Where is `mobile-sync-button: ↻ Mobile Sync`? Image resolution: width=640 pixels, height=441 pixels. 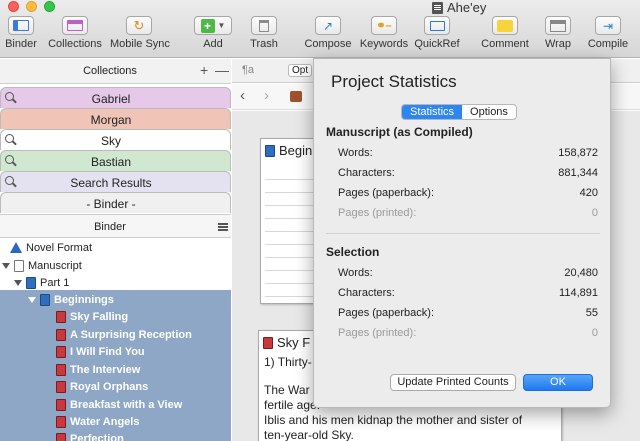 mobile-sync-button: ↻ Mobile Sync is located at coordinates (140, 33).